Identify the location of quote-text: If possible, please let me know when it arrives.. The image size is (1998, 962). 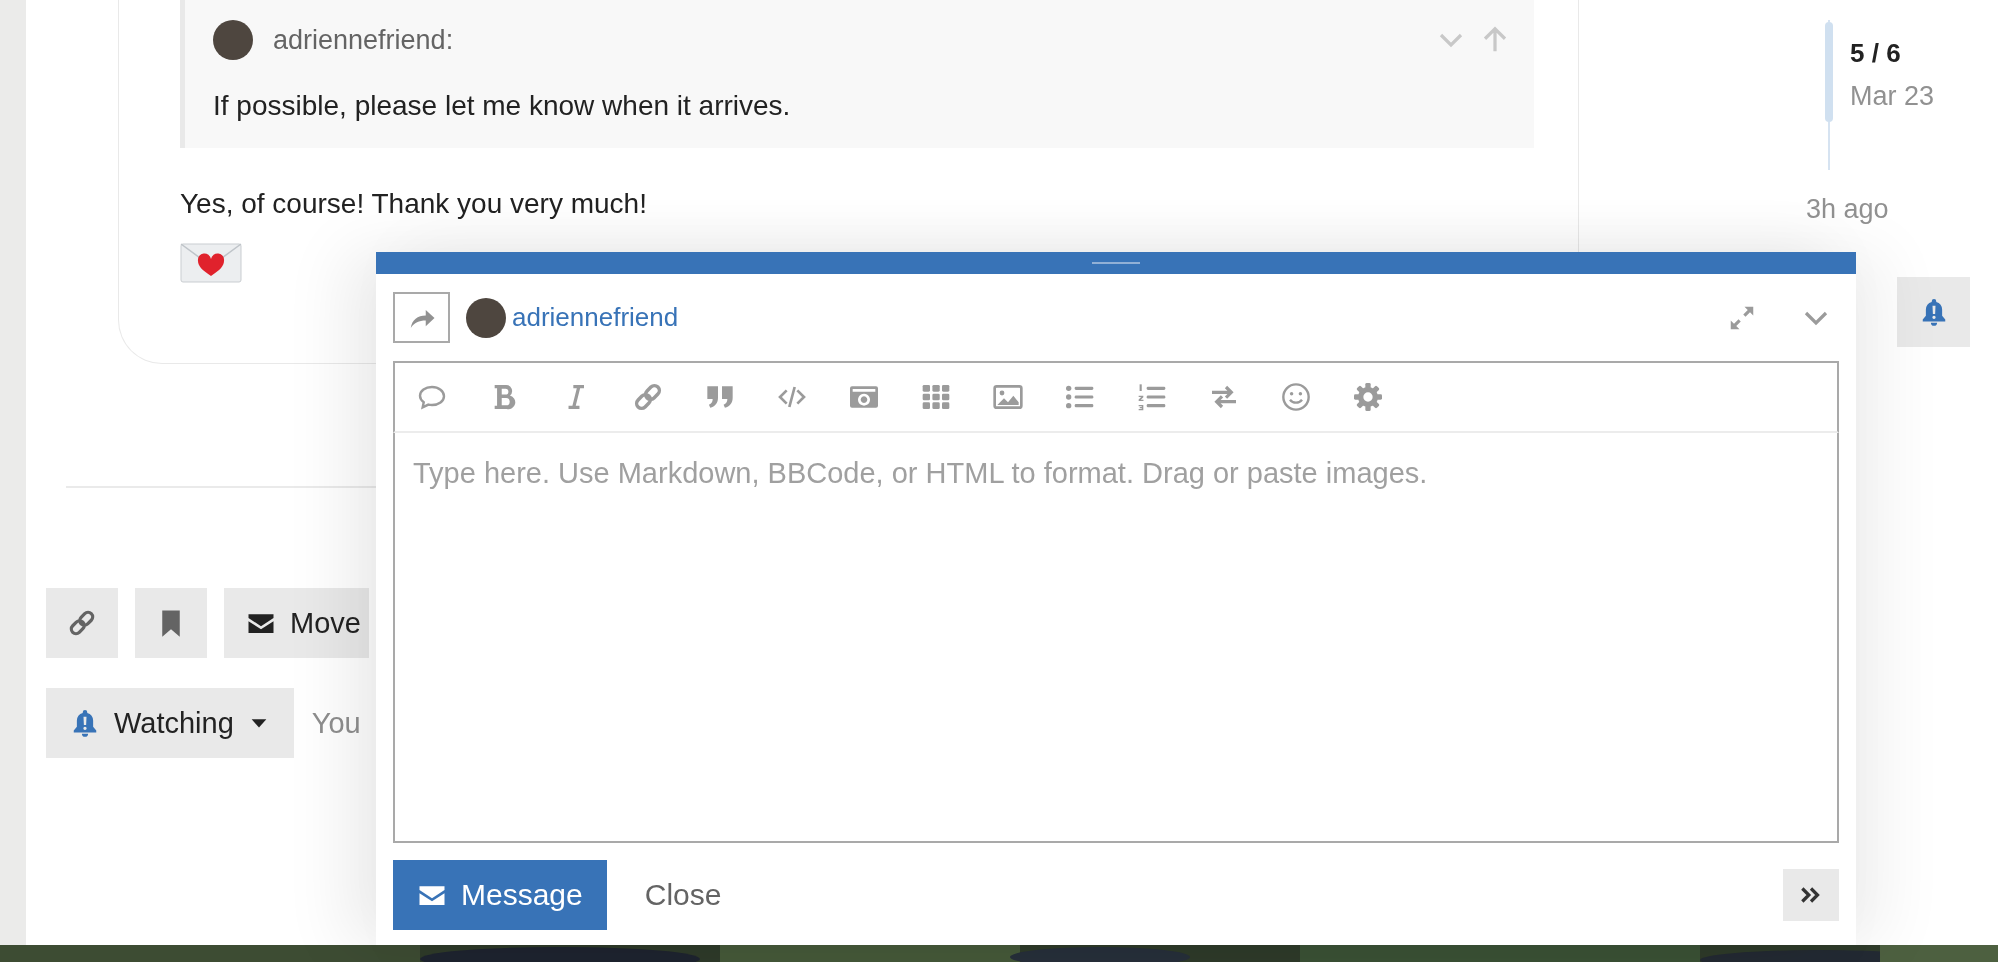
(502, 106).